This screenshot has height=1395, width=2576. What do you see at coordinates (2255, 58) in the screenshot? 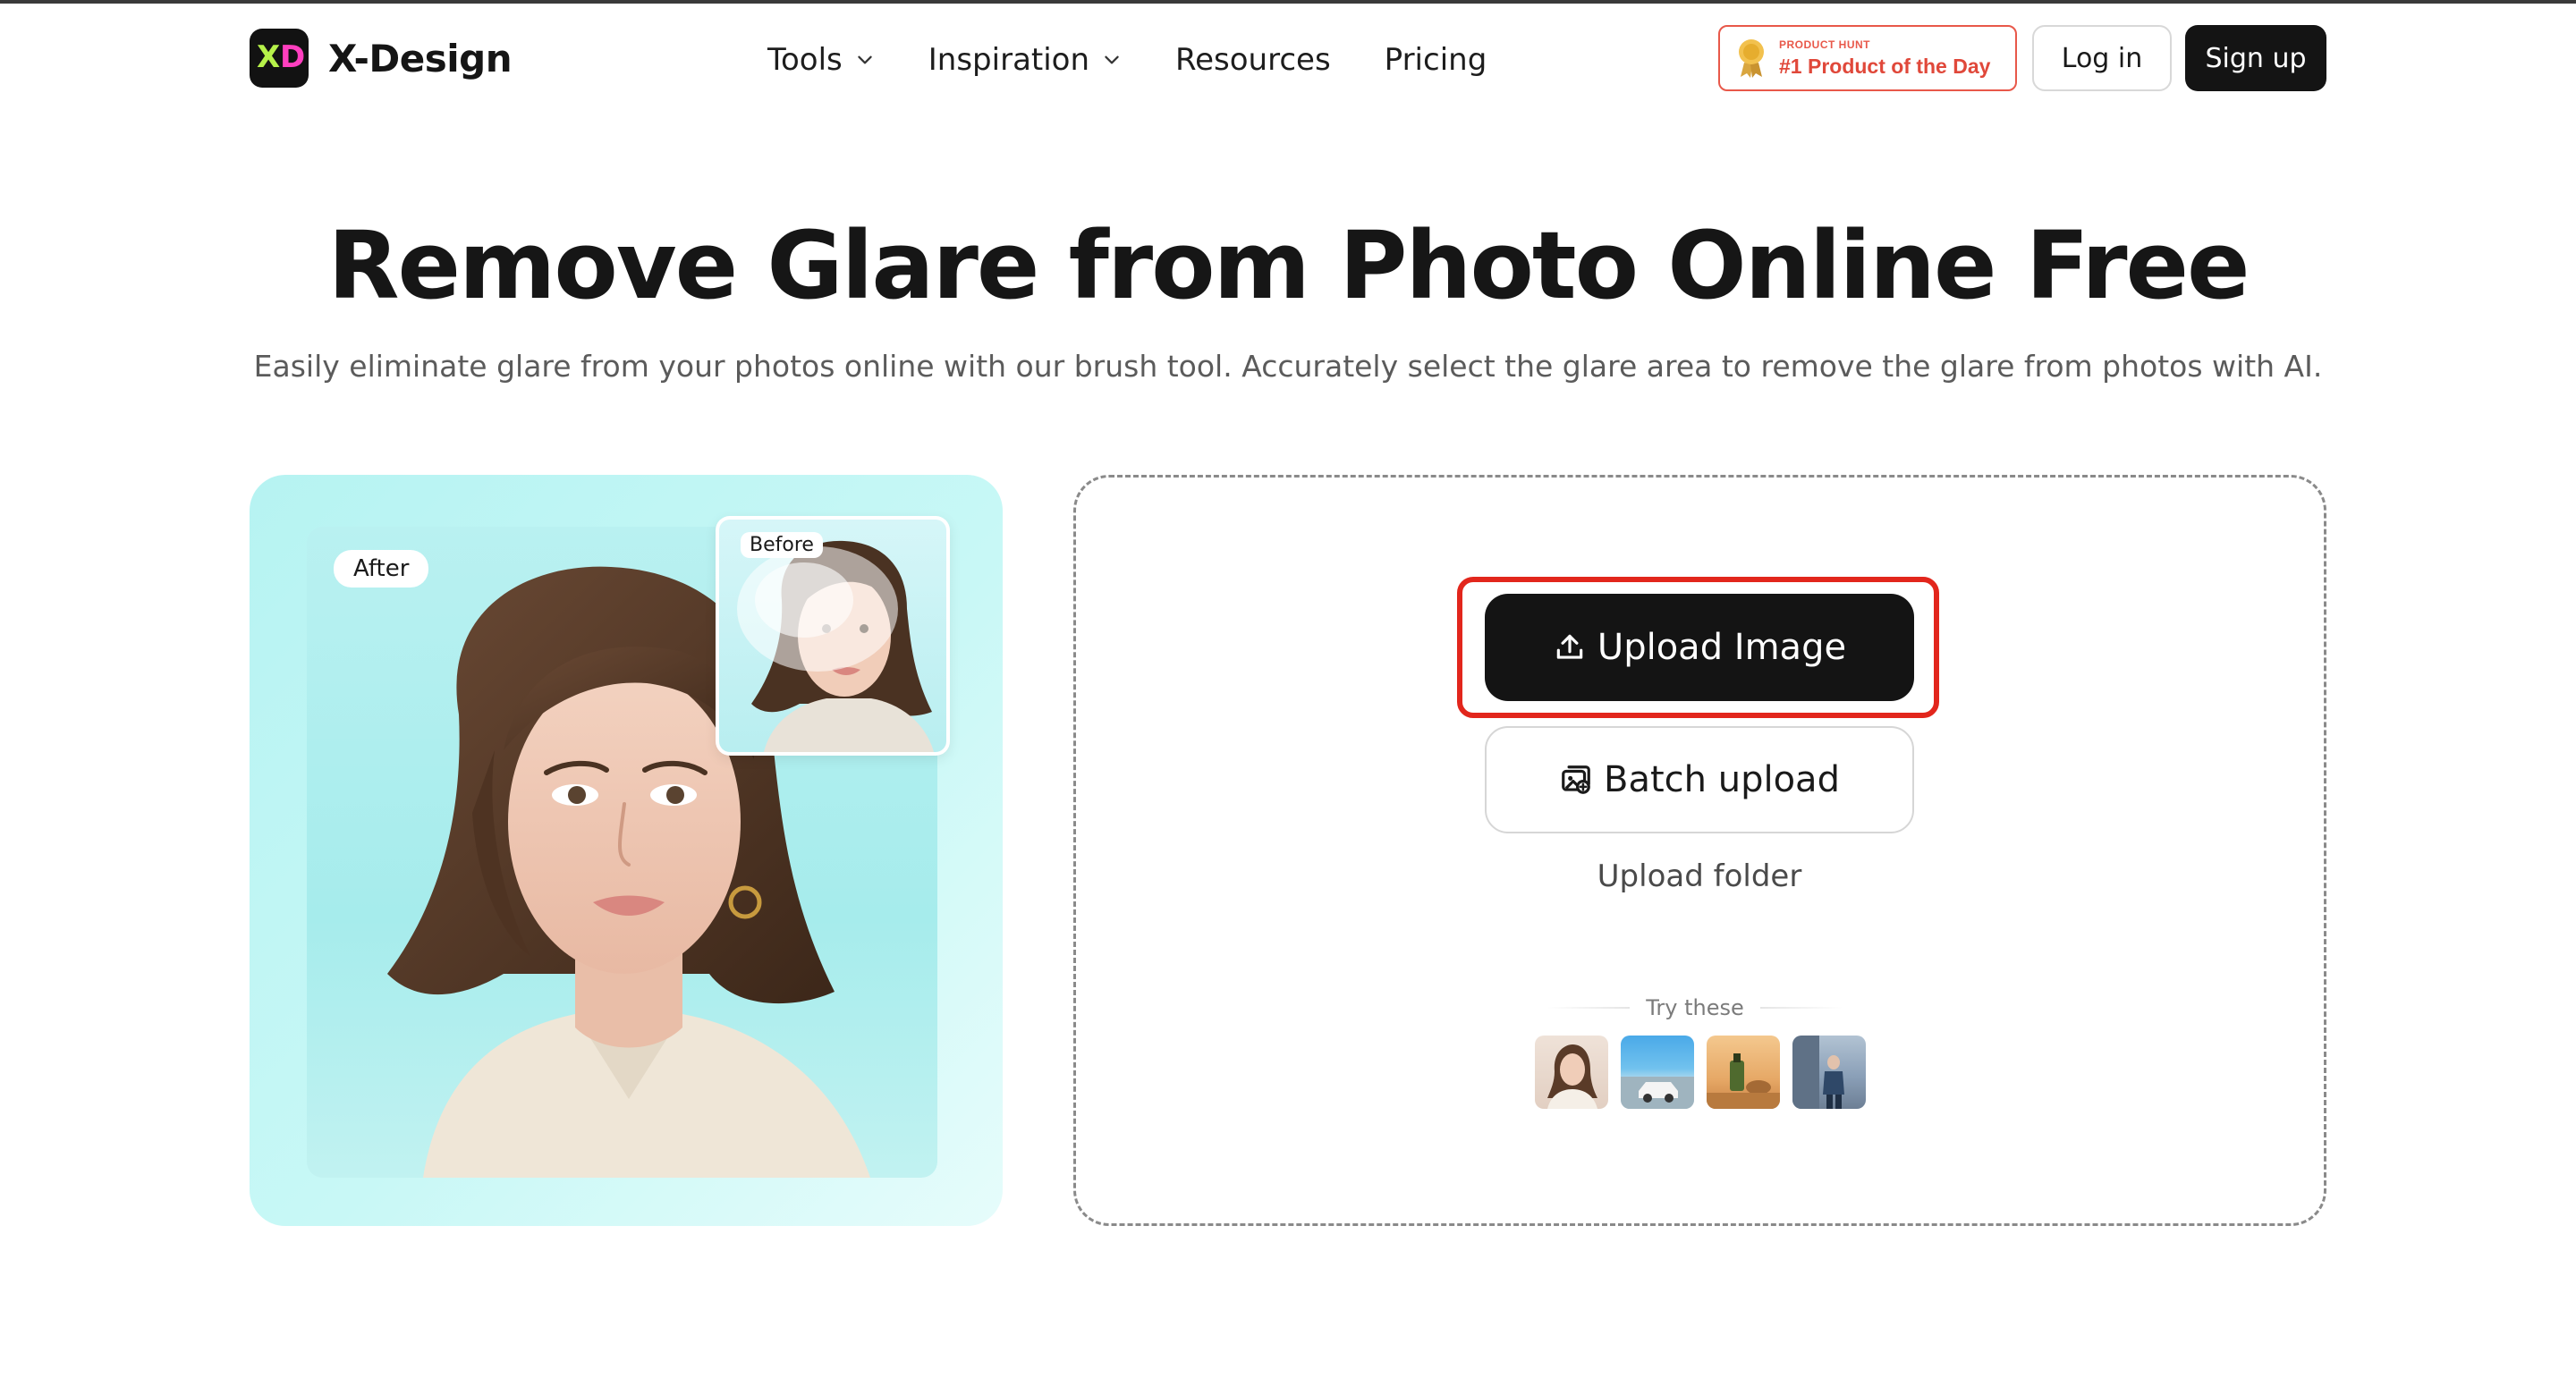
I see `signup-button: Sign up` at bounding box center [2255, 58].